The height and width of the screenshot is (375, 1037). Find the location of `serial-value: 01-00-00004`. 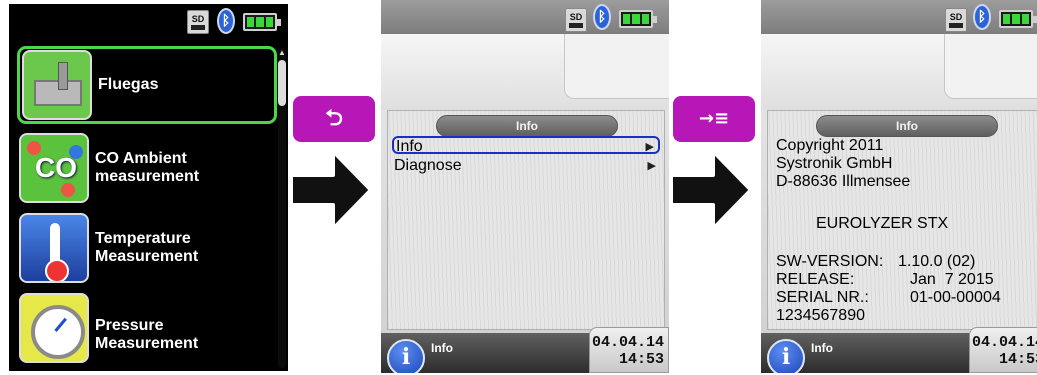

serial-value: 01-00-00004 is located at coordinates (955, 297).